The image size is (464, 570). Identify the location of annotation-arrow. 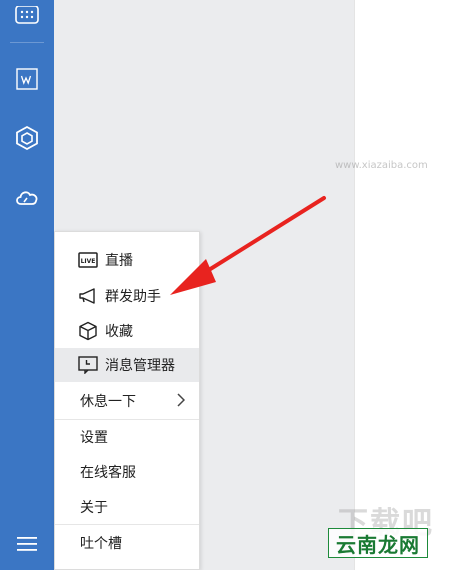
(248, 245).